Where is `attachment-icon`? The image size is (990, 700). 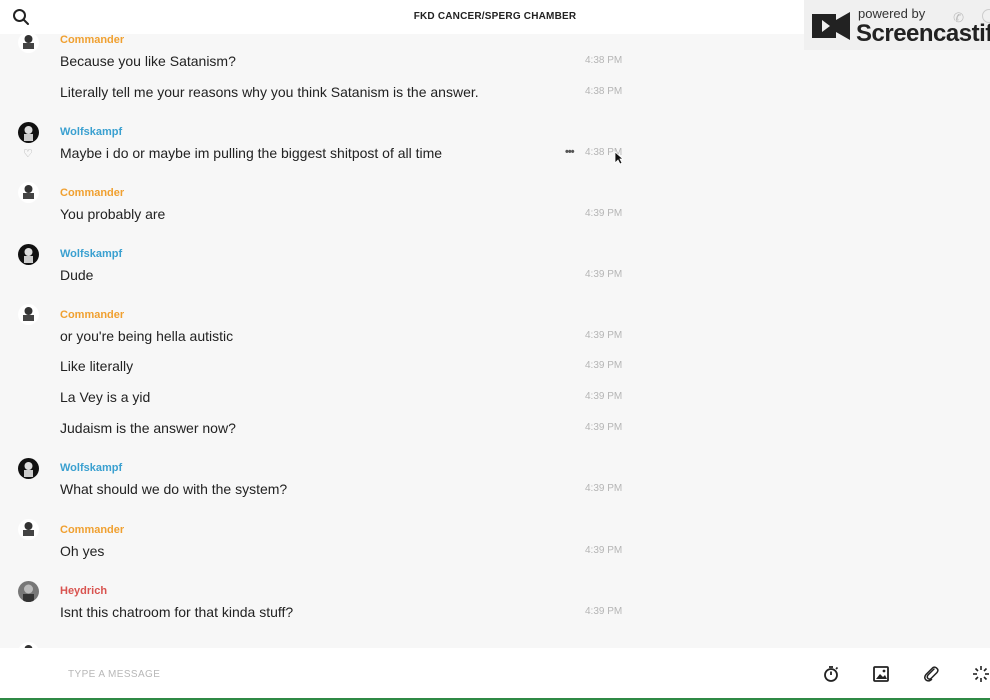
attachment-icon is located at coordinates (931, 674).